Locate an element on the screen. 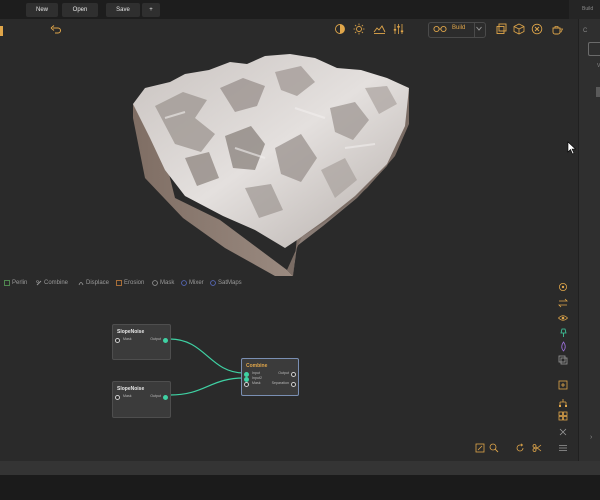 The image size is (600, 500). node-slopenoise-1: SlopeNoise Mask Output is located at coordinates (141, 342).